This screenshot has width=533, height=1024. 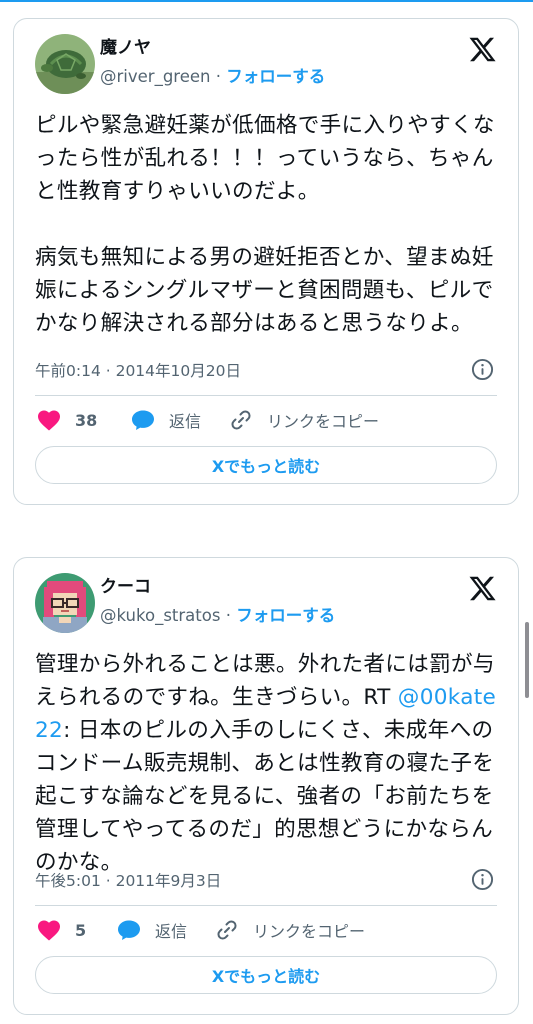 I want to click on like-count: 38, so click(x=86, y=420).